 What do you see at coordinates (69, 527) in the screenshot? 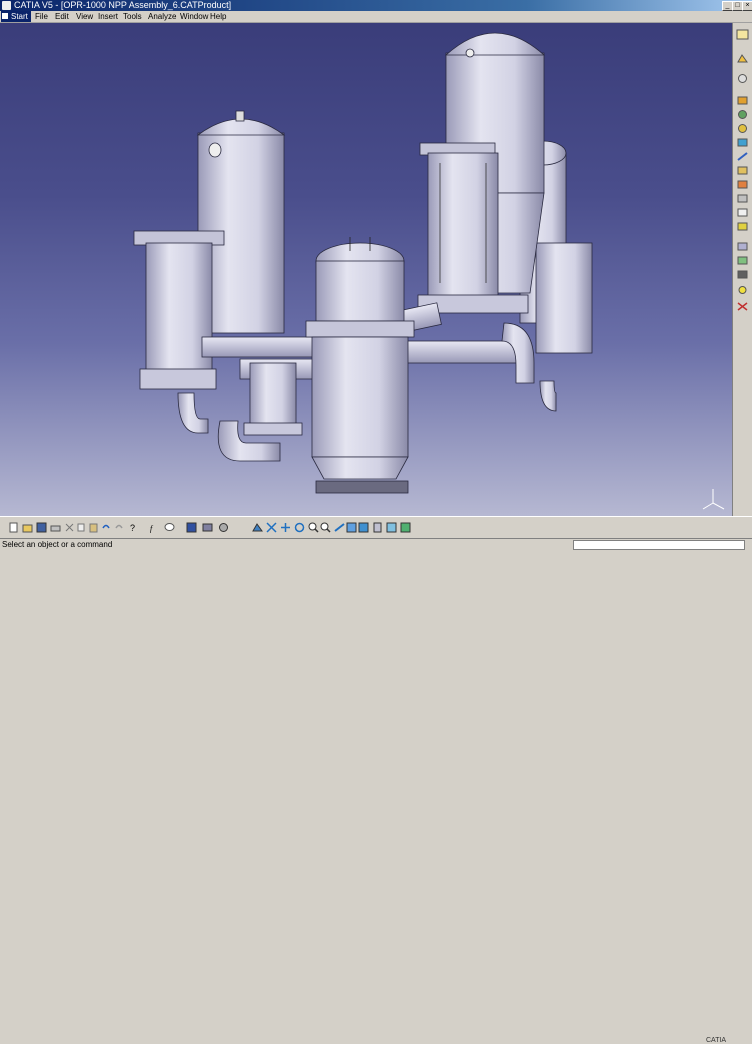
I see `cut-icon` at bounding box center [69, 527].